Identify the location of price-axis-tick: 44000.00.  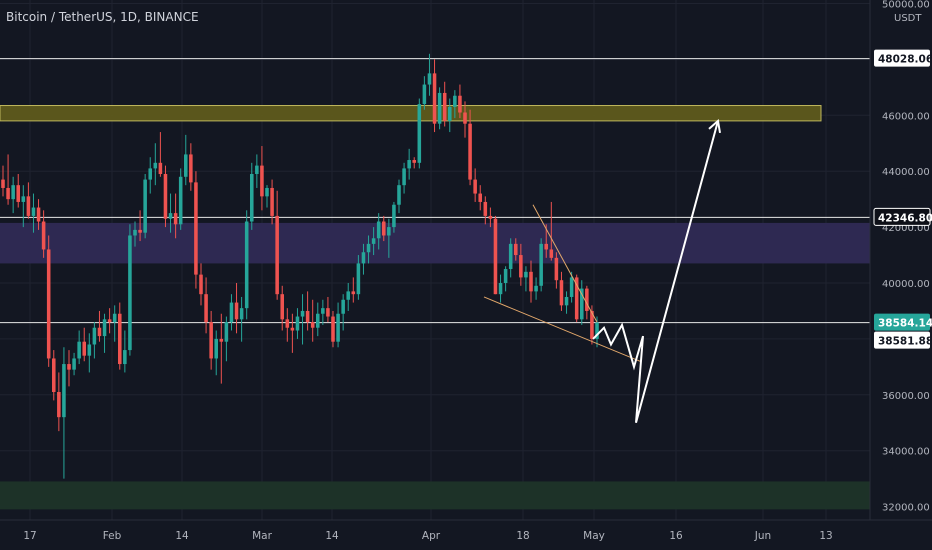
(906, 172).